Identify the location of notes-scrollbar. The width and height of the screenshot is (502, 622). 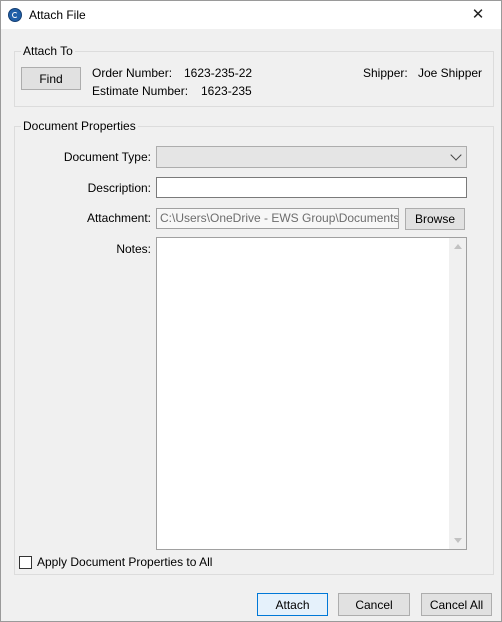
(457, 393).